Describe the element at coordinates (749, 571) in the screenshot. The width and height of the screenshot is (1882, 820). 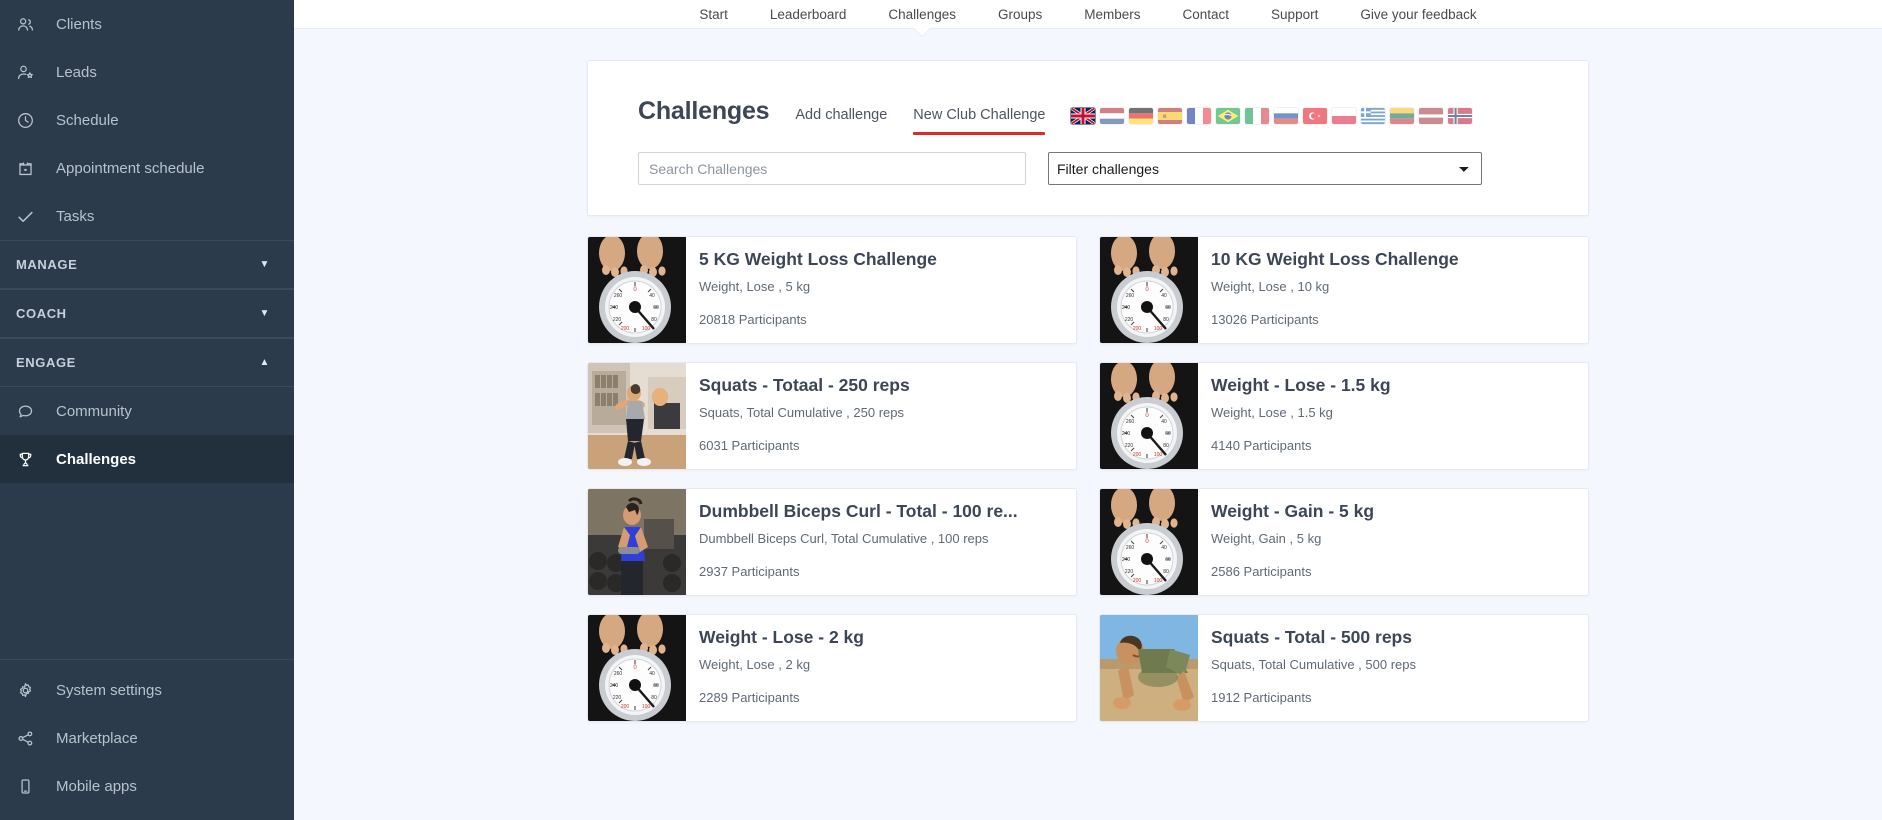
I see `challenge-participants: 2937 Participants` at that location.